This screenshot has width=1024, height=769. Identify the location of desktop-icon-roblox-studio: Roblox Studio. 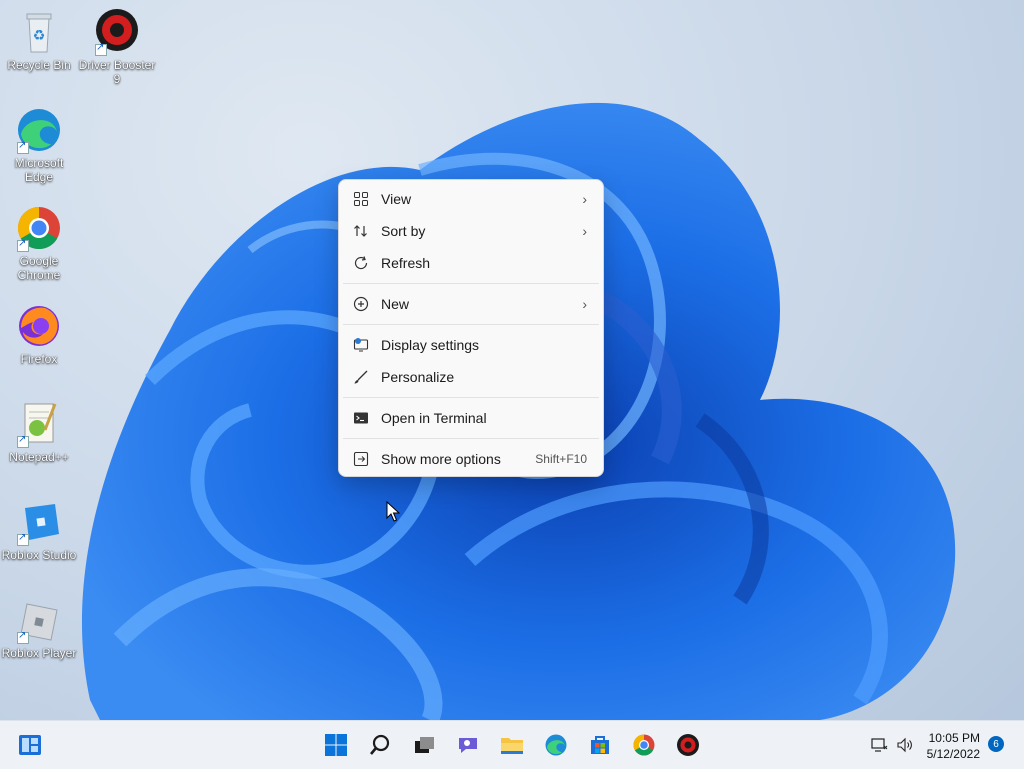
(39, 530).